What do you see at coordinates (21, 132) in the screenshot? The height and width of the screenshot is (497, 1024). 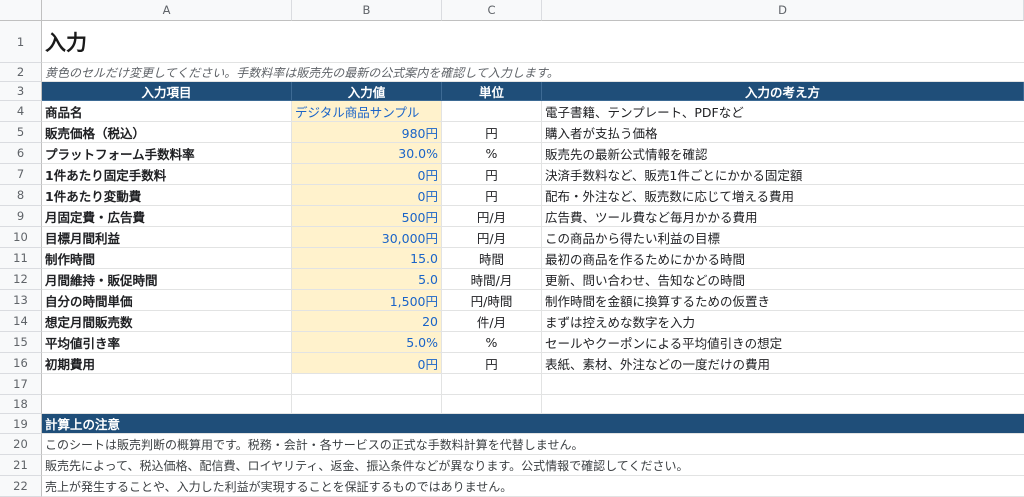 I see `row-header: 5` at bounding box center [21, 132].